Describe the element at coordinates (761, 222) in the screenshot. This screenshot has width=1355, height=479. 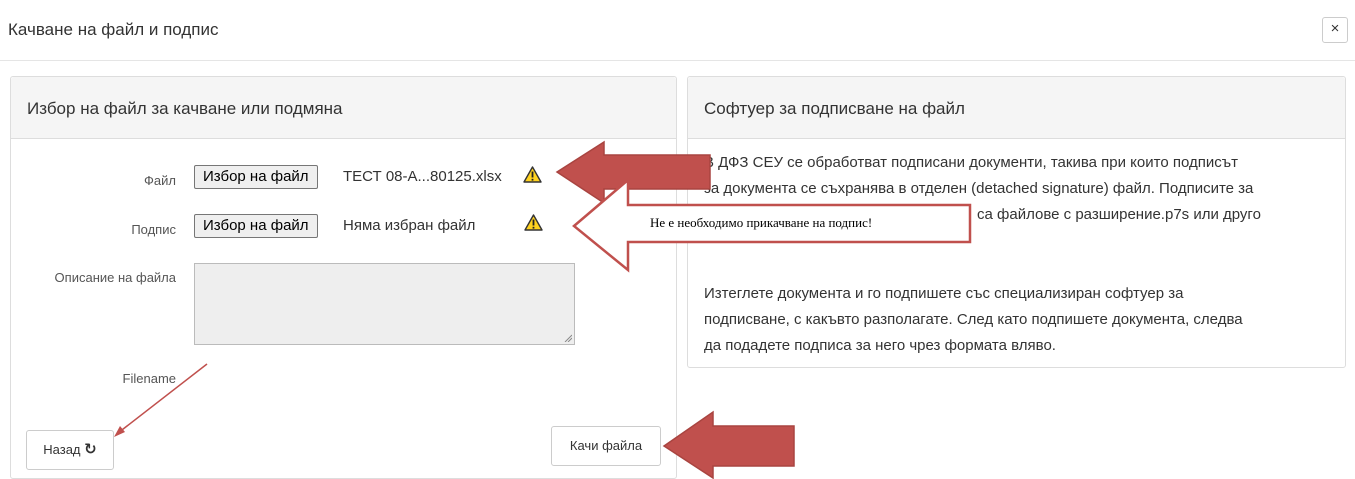
I see `callout-text: Не е необходимо прикачване на подпис!` at that location.